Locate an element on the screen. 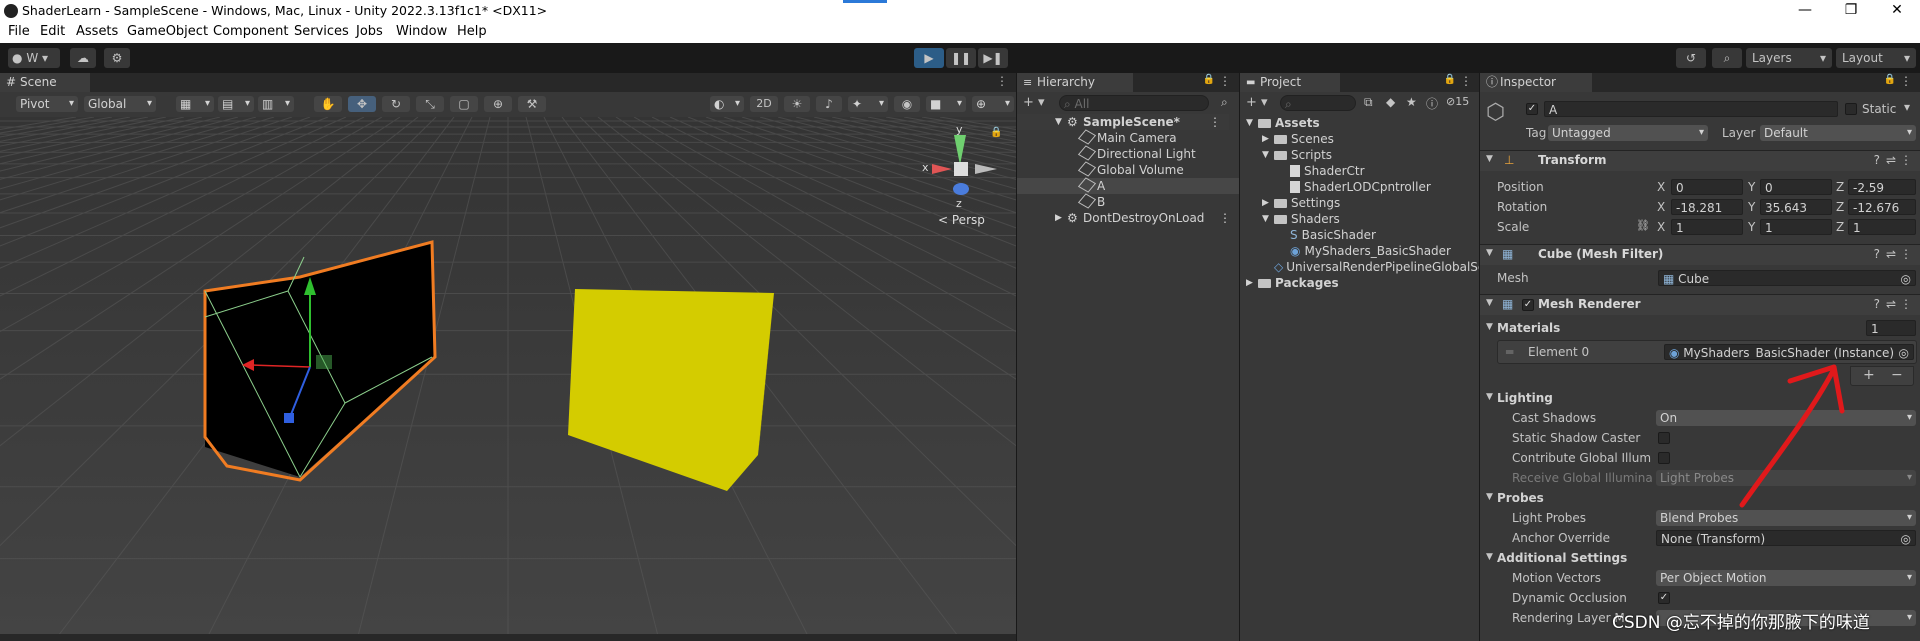 Image resolution: width=1920 pixels, height=641 pixels. scale-tool-button: ⤡ is located at coordinates (430, 104).